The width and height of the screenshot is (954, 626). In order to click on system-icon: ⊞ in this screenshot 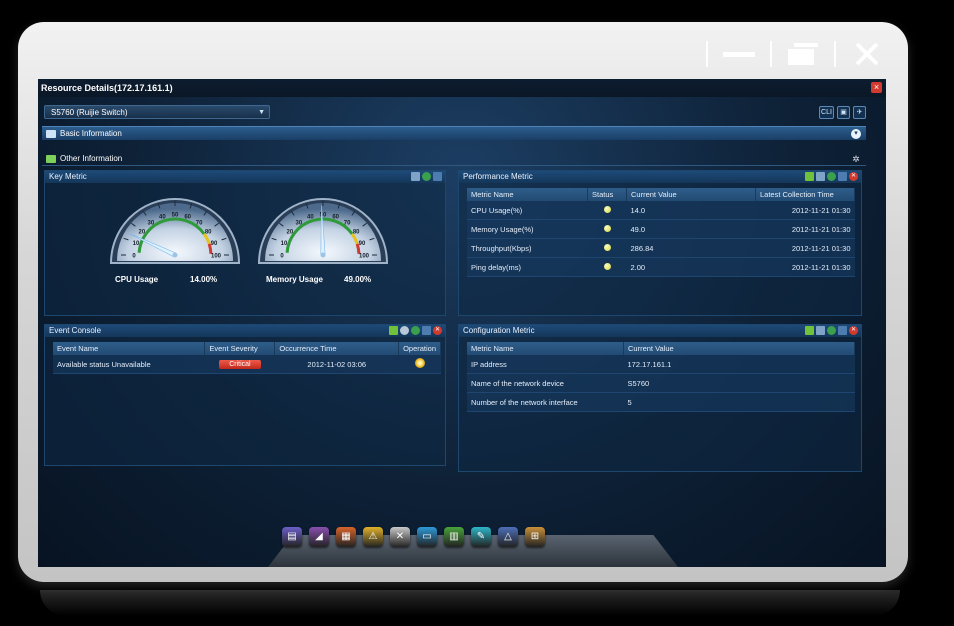, I will do `click(535, 537)`.